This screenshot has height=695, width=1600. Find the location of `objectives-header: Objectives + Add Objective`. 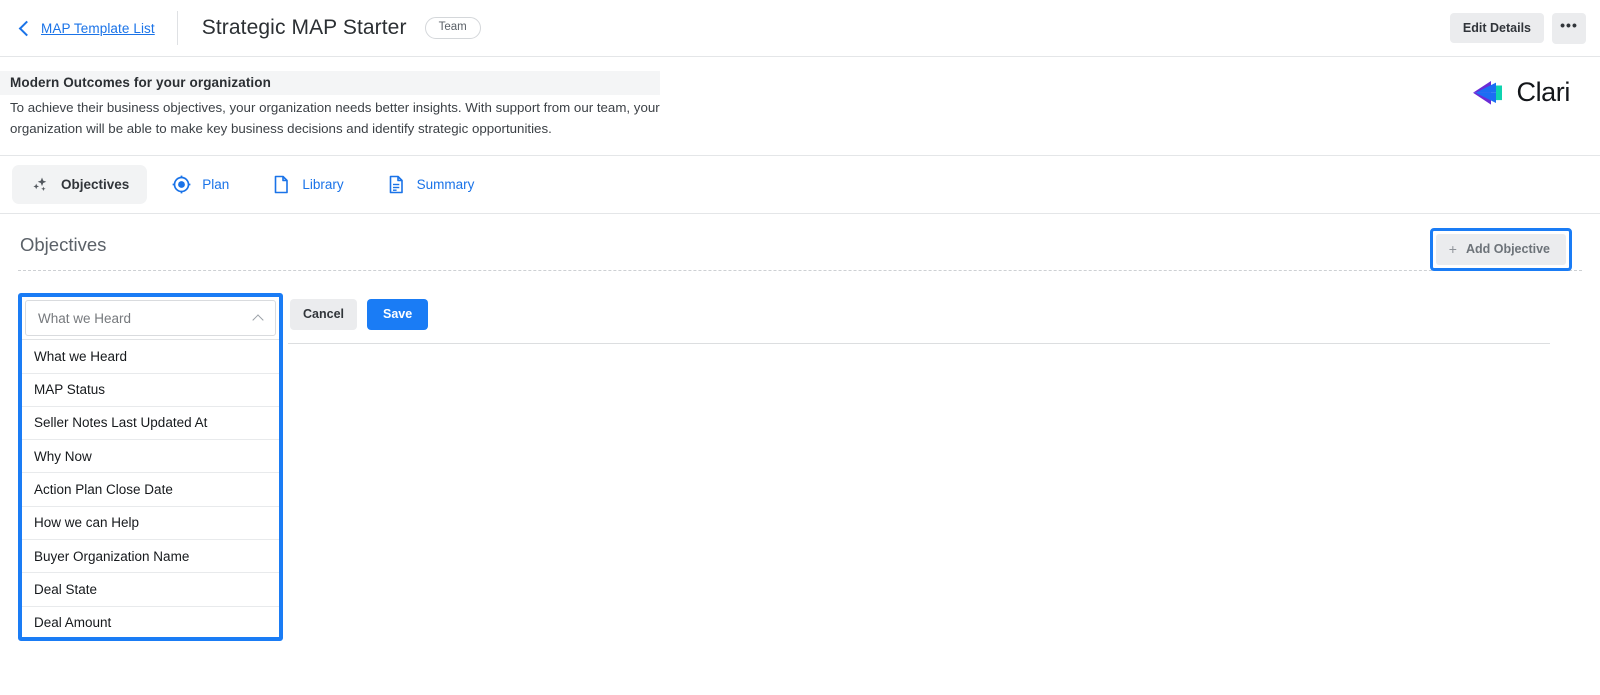

objectives-header: Objectives + Add Objective is located at coordinates (800, 243).